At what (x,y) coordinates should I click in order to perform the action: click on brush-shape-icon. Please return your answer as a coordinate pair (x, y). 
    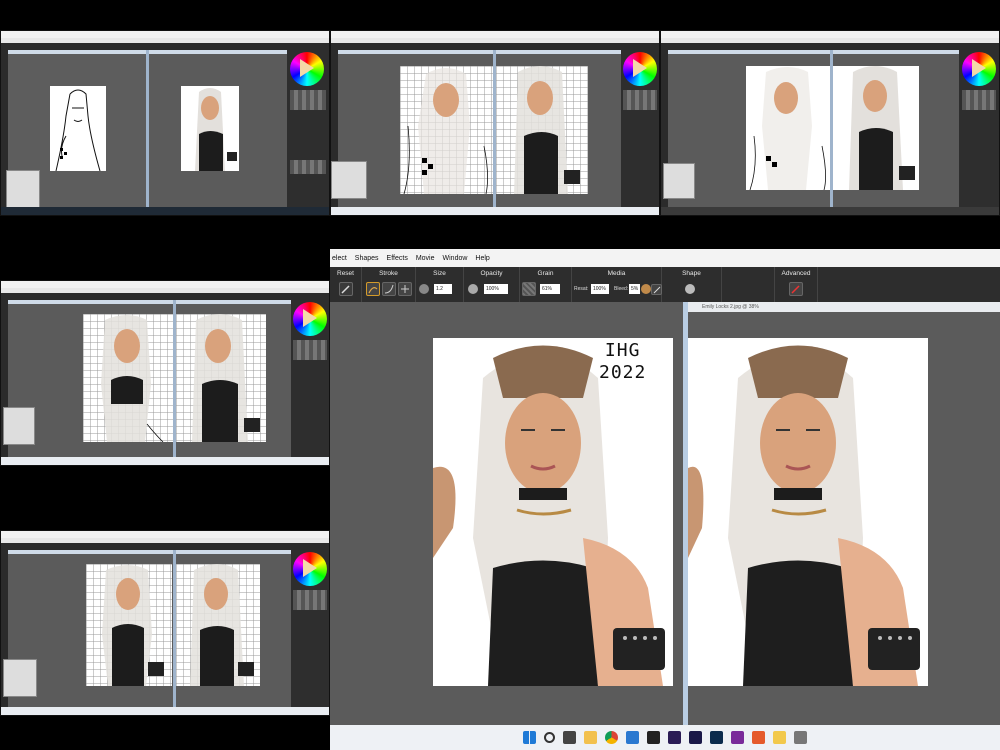
    Looking at the image, I should click on (690, 289).